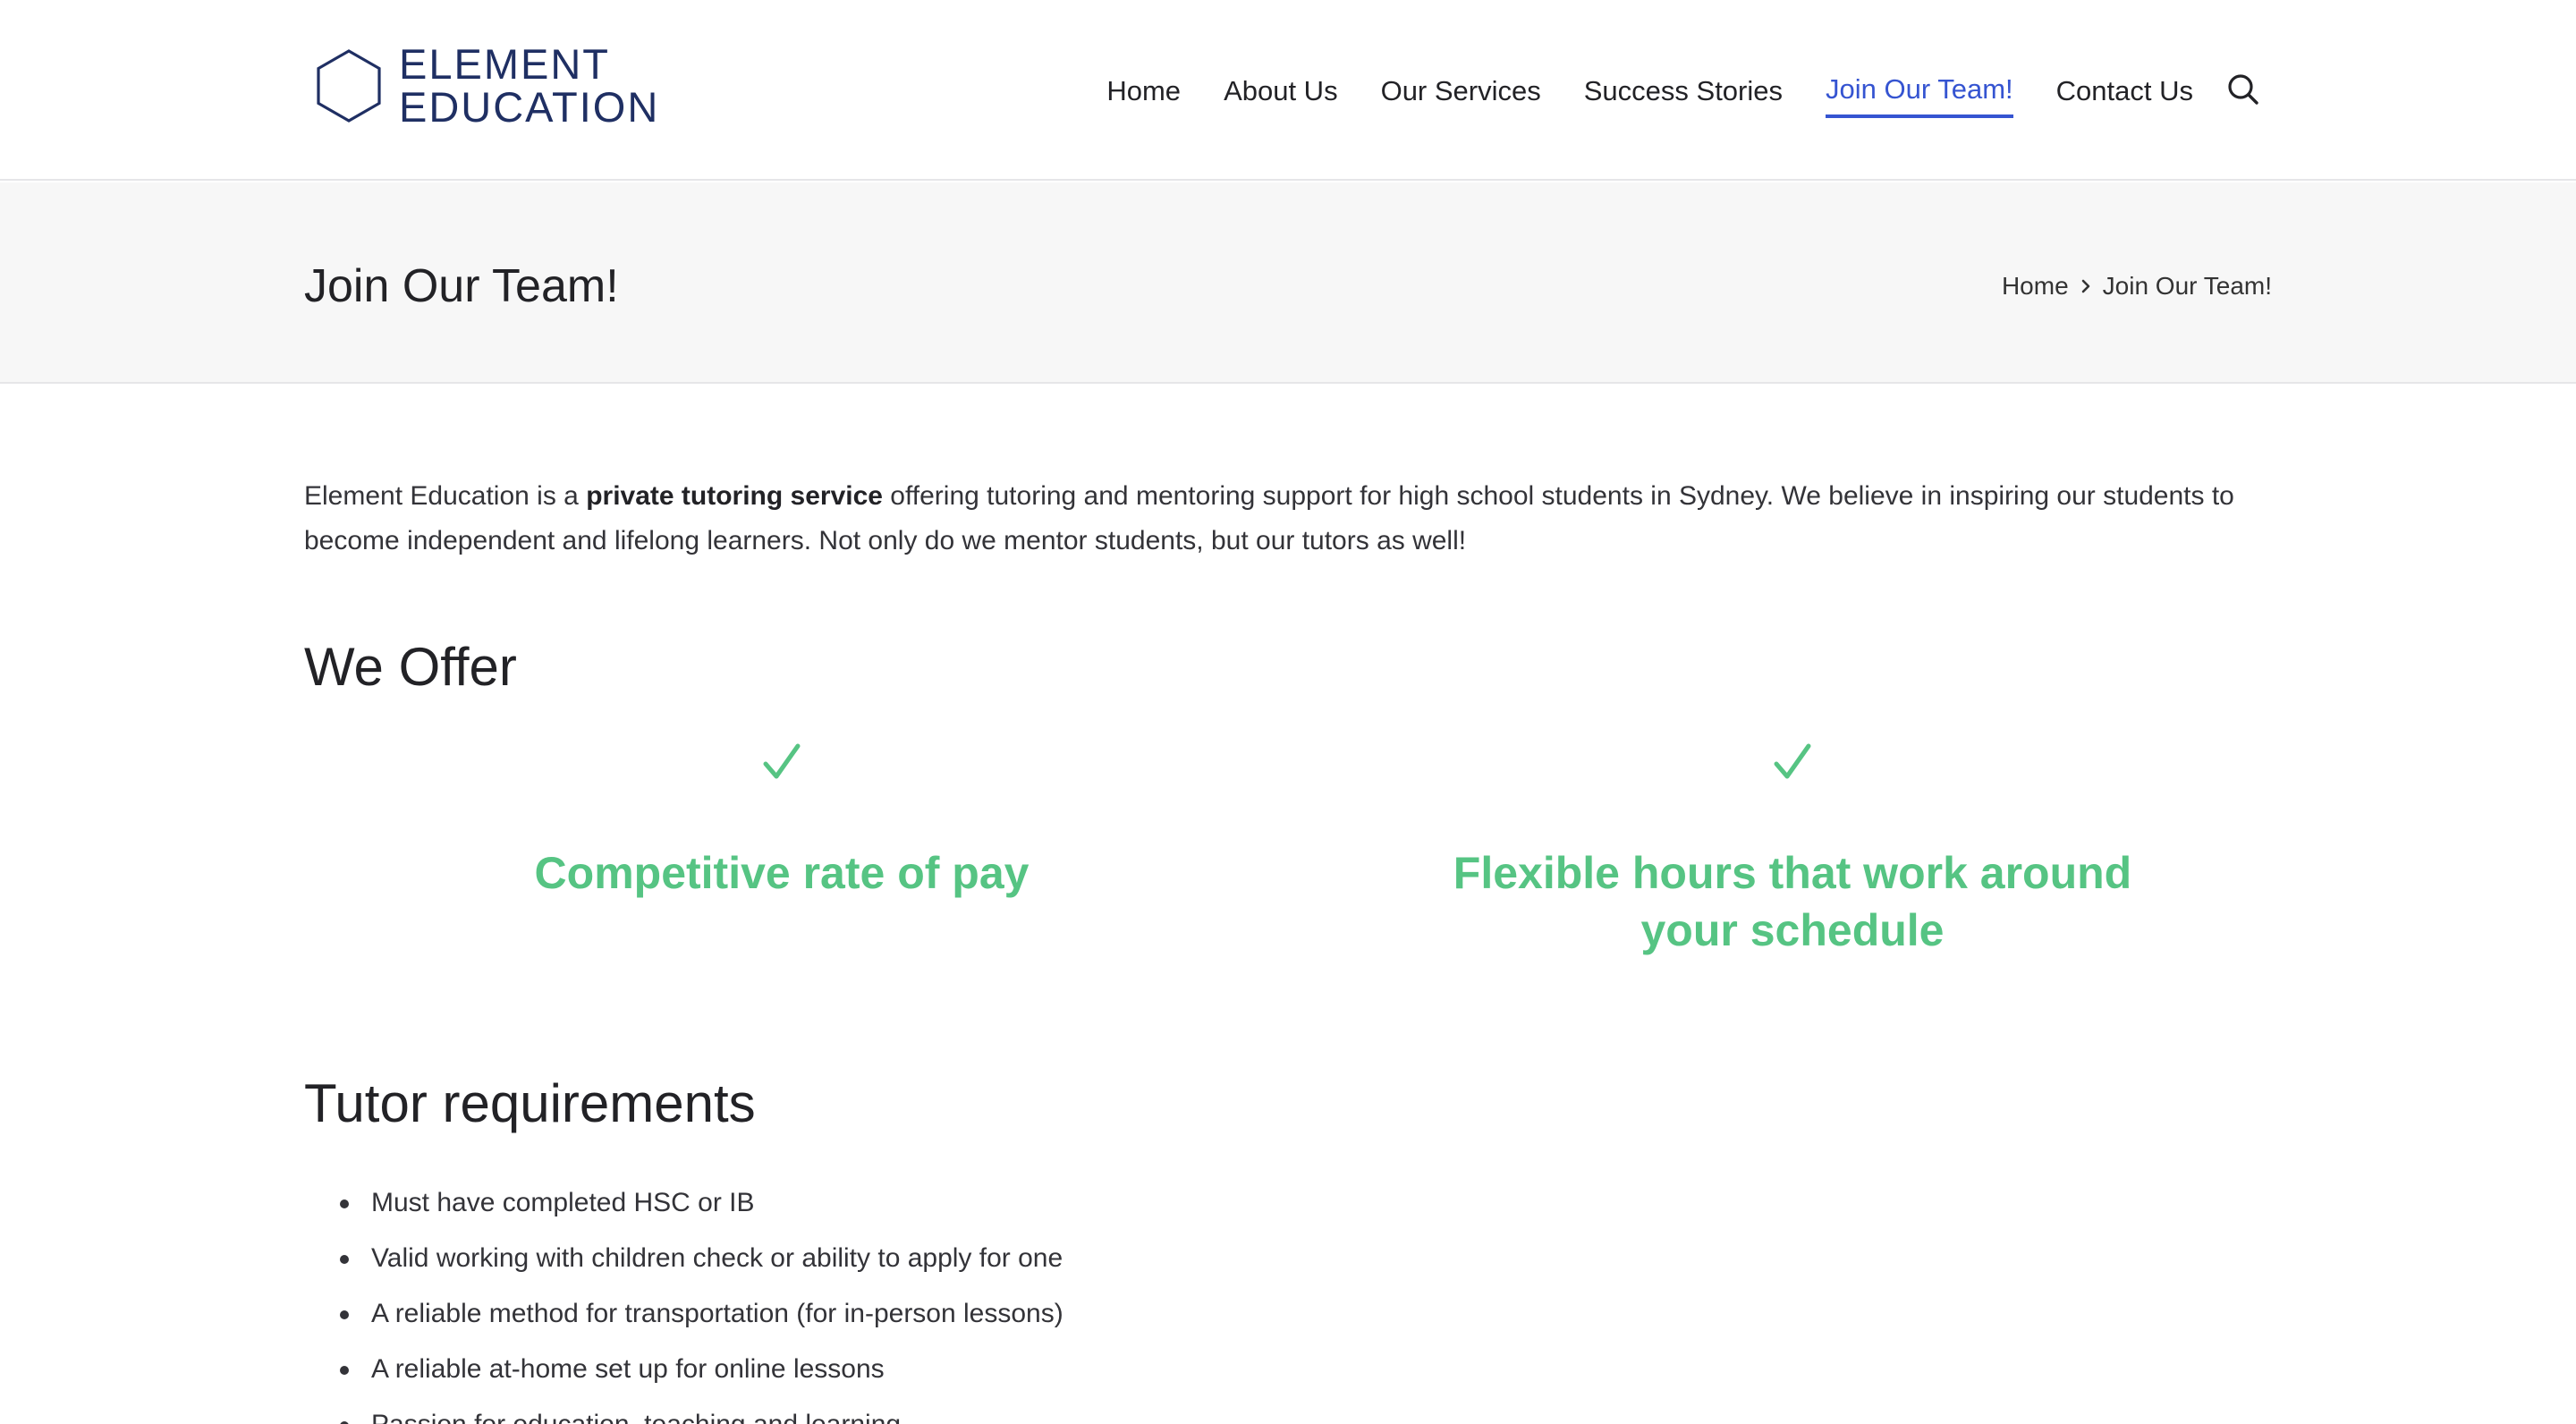 Image resolution: width=2576 pixels, height=1424 pixels. What do you see at coordinates (349, 86) in the screenshot?
I see `hexagon-logo-icon` at bounding box center [349, 86].